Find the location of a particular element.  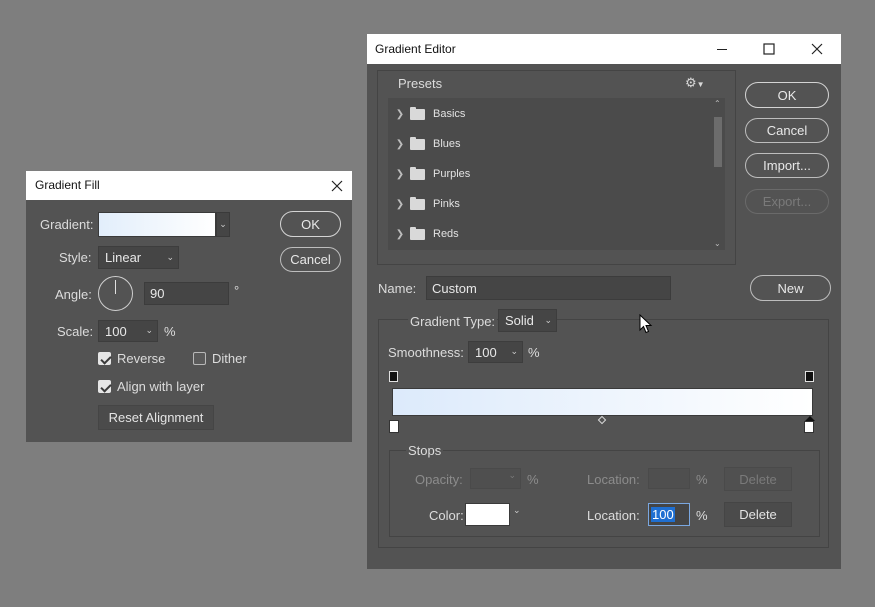

reverse-checkbox is located at coordinates (104, 358).